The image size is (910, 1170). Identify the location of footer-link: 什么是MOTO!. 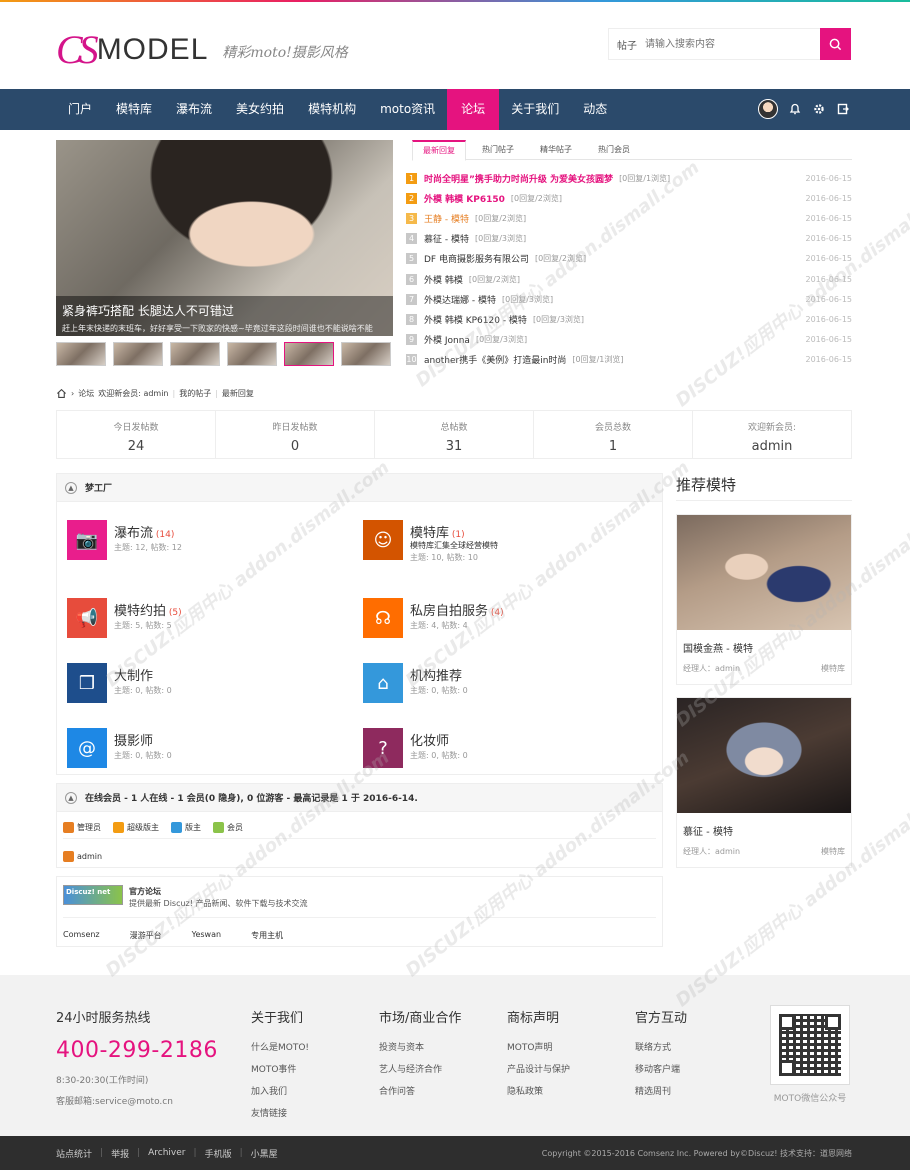
(280, 1046).